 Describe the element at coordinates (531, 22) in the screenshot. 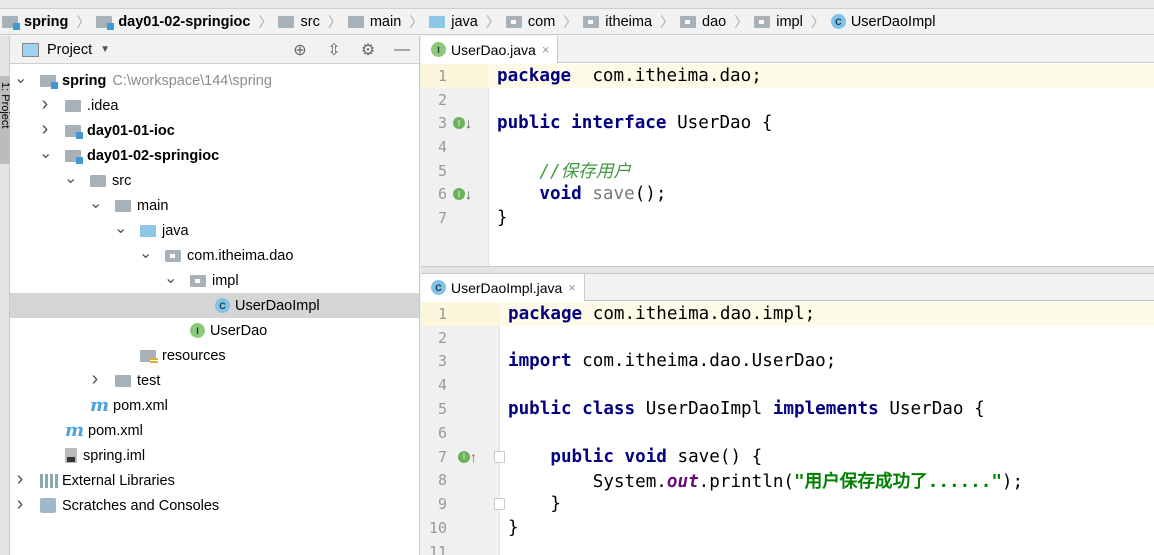

I see `breadcrumb-item: com` at that location.